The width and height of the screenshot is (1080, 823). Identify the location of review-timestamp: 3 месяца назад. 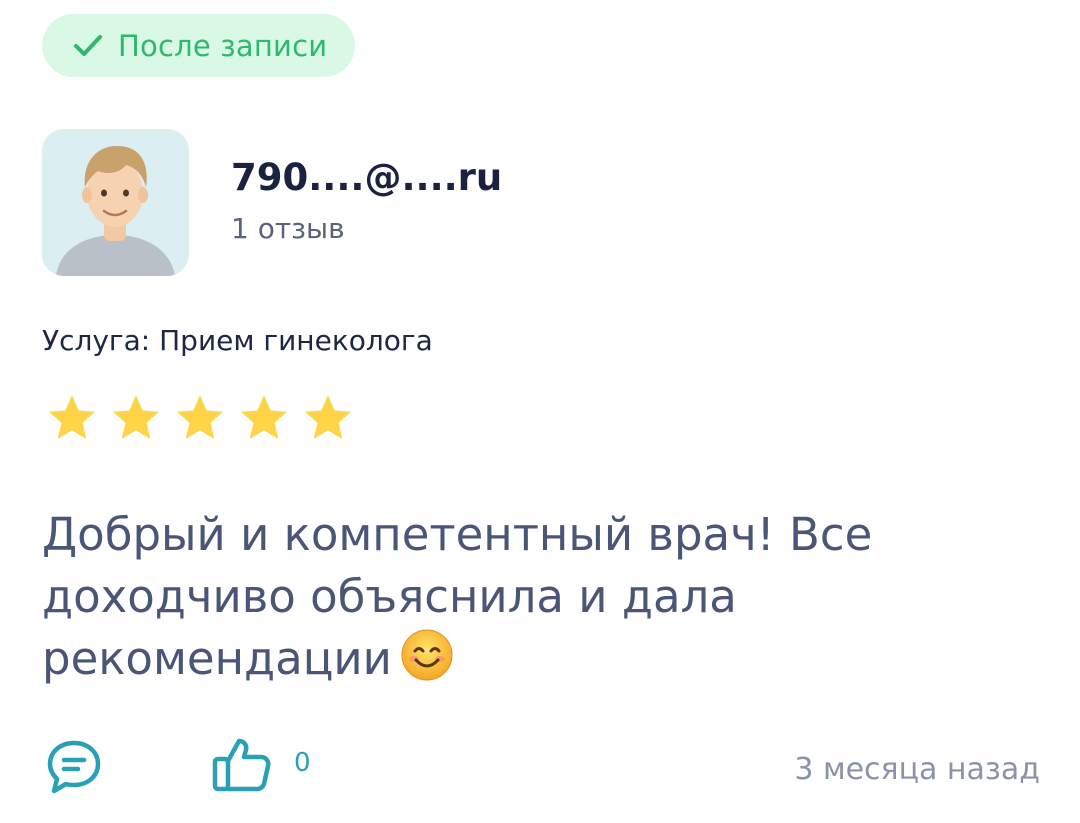
(917, 769).